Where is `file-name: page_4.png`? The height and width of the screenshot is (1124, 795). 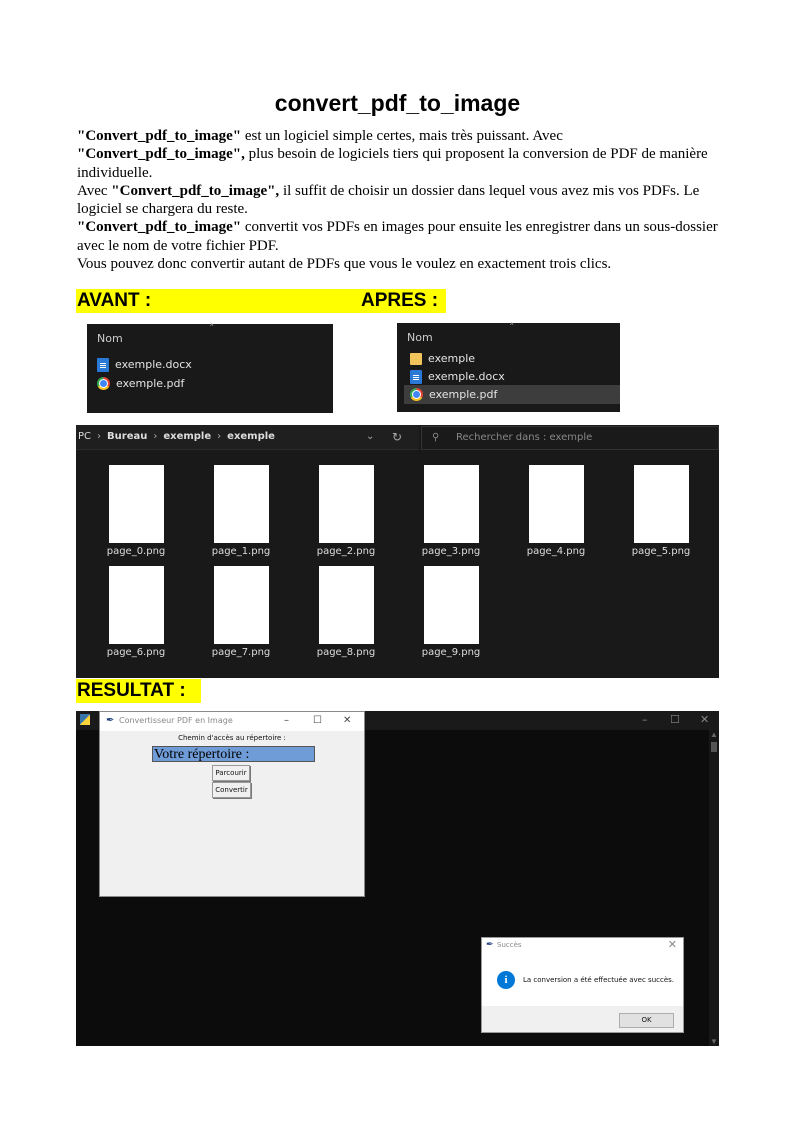
file-name: page_4.png is located at coordinates (556, 551).